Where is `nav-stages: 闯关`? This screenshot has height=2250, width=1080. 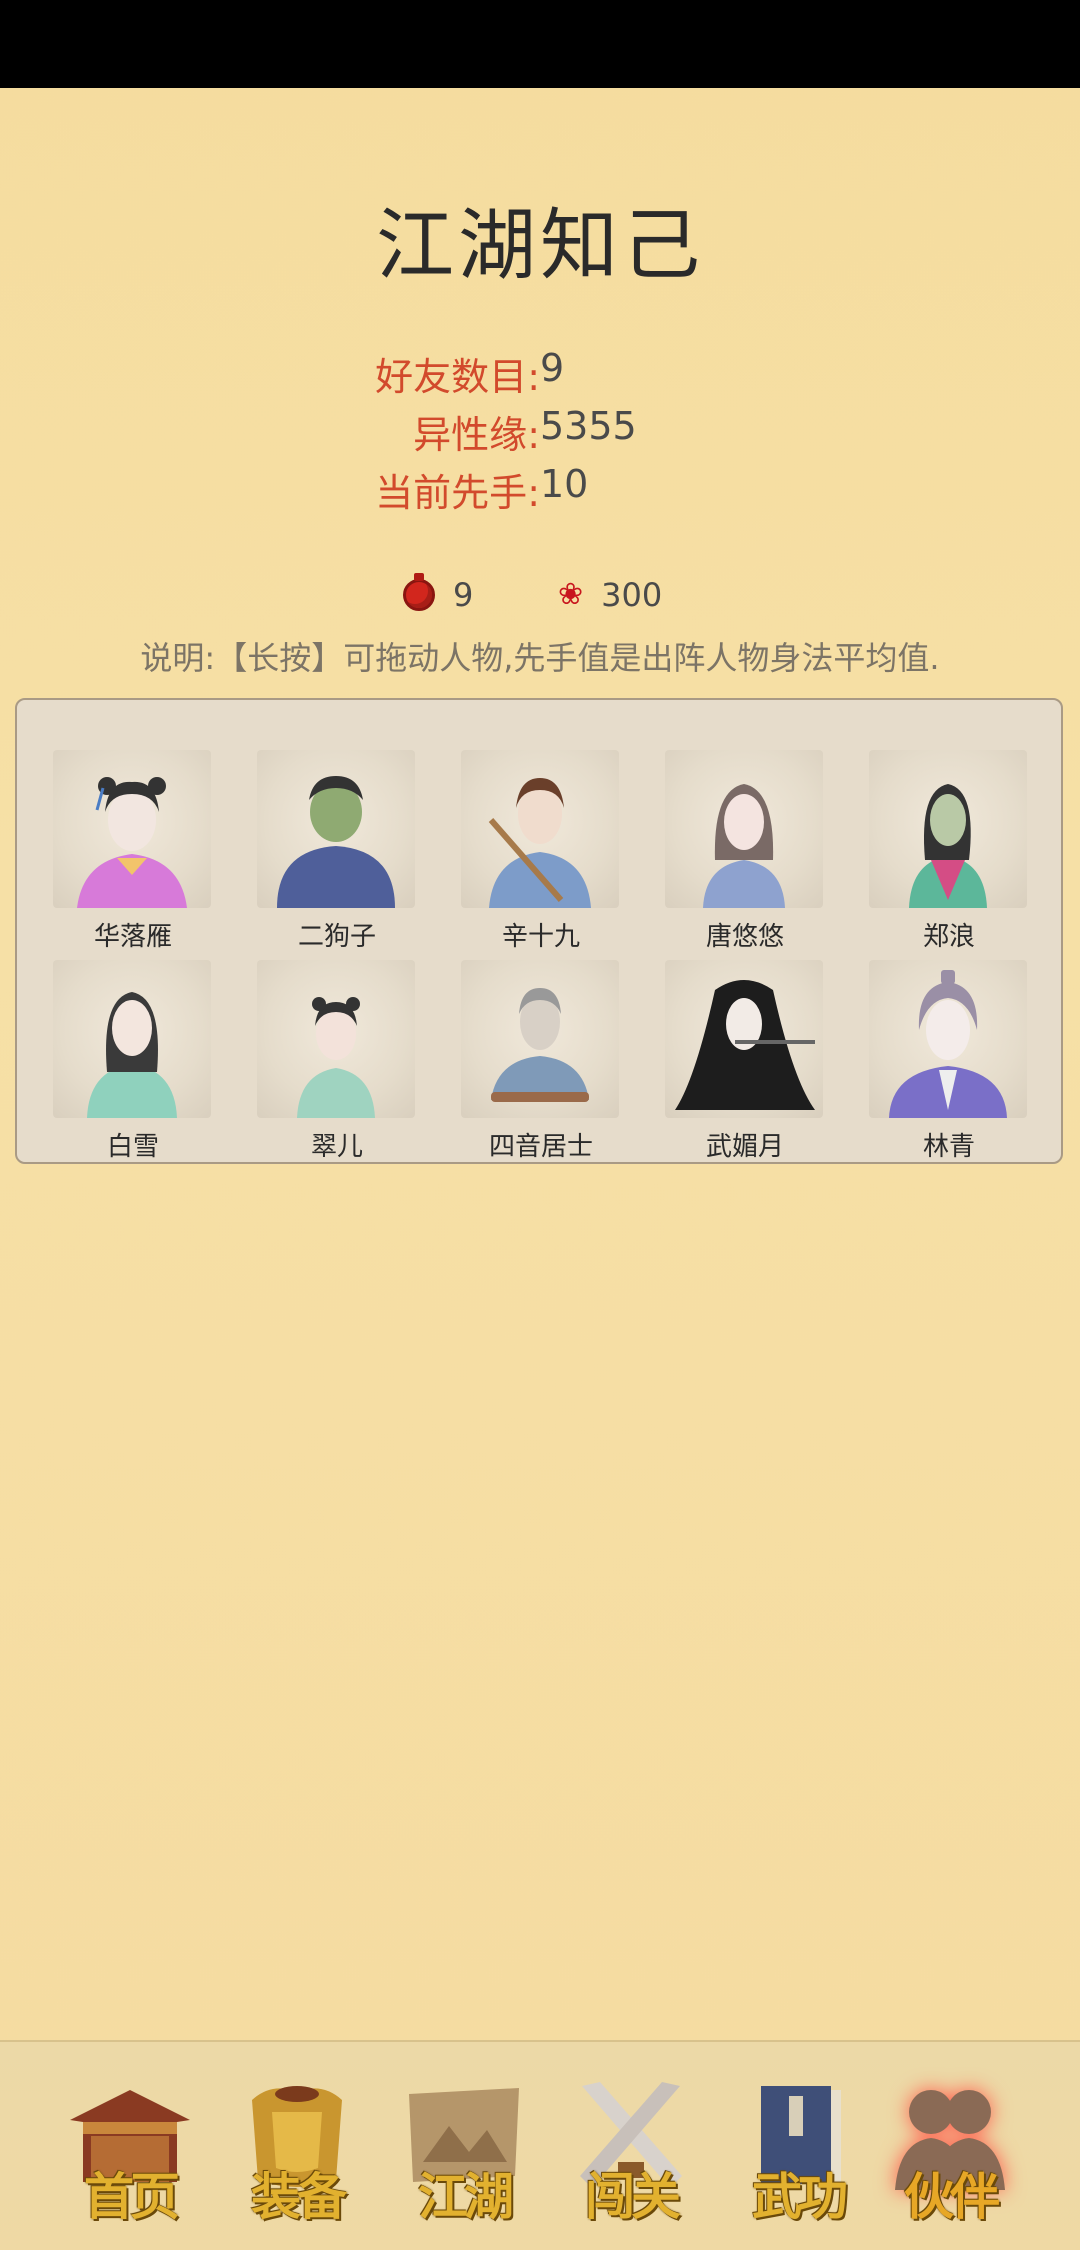
nav-stages: 闯关 is located at coordinates (631, 2147).